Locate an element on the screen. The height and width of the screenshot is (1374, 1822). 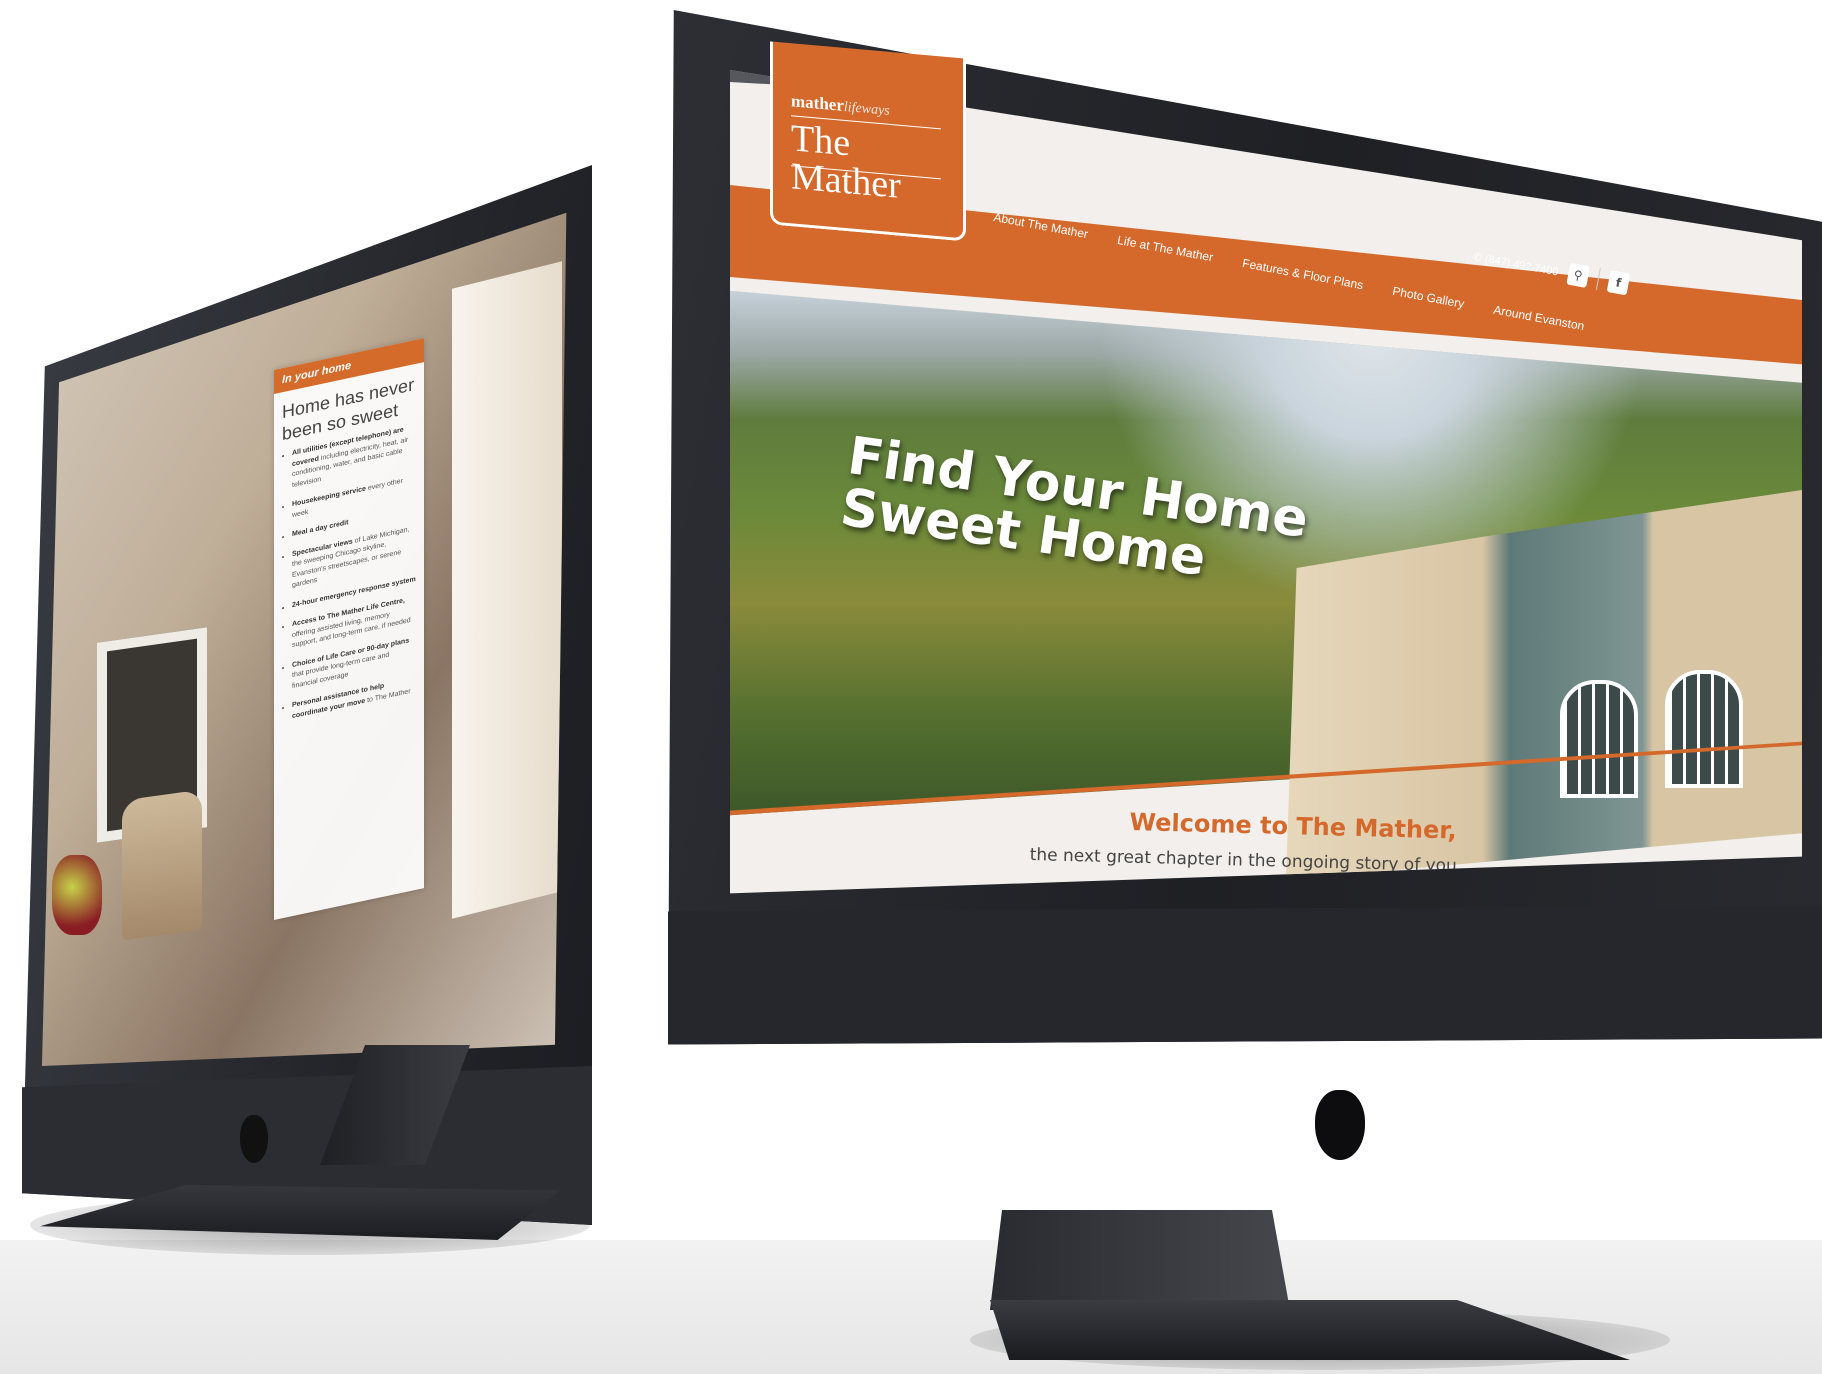
right-monitor-stand is located at coordinates (1140, 1260).